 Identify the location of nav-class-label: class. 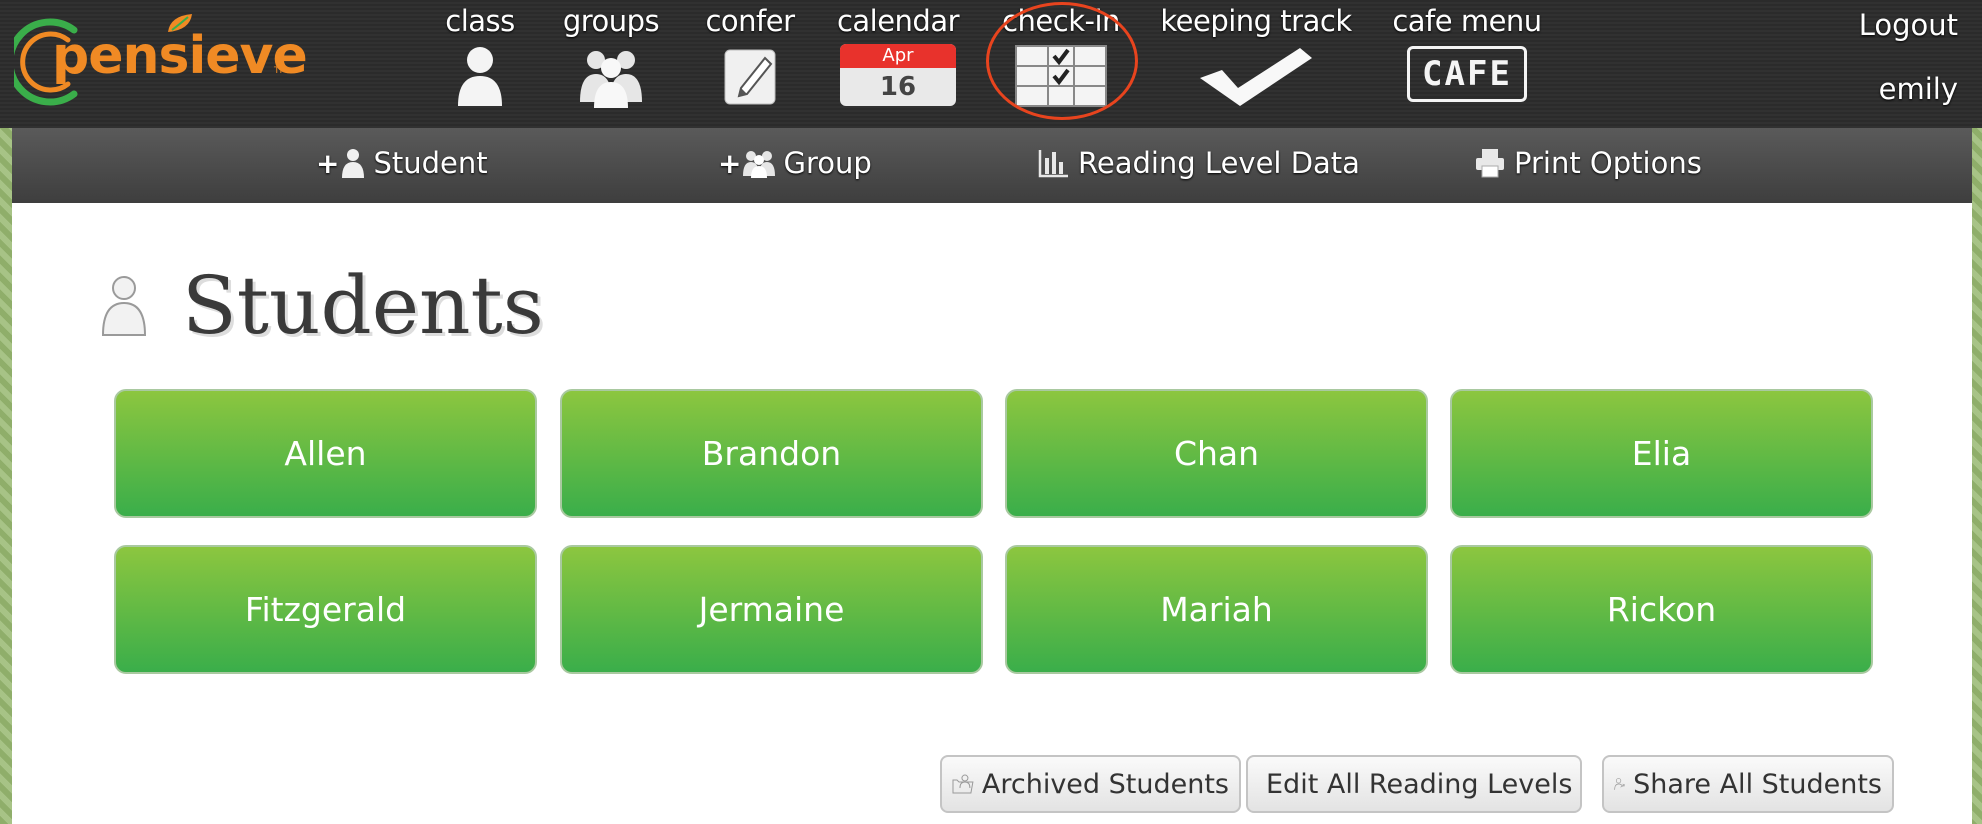
(480, 21).